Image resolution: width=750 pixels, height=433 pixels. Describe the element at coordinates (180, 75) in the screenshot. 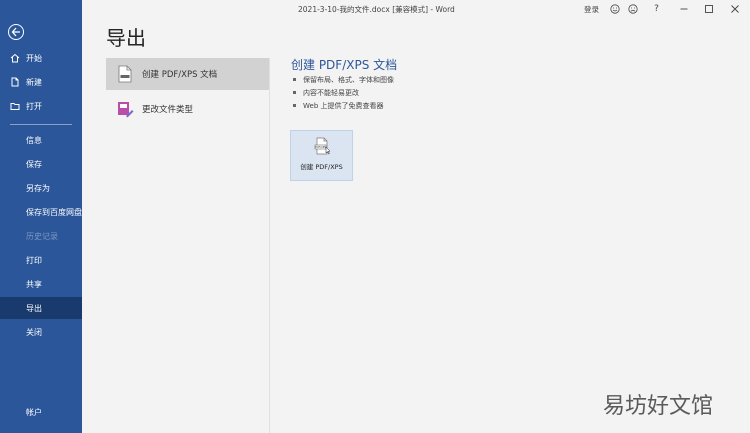

I see `option-label: 创建 PDF/XPS 文档` at that location.